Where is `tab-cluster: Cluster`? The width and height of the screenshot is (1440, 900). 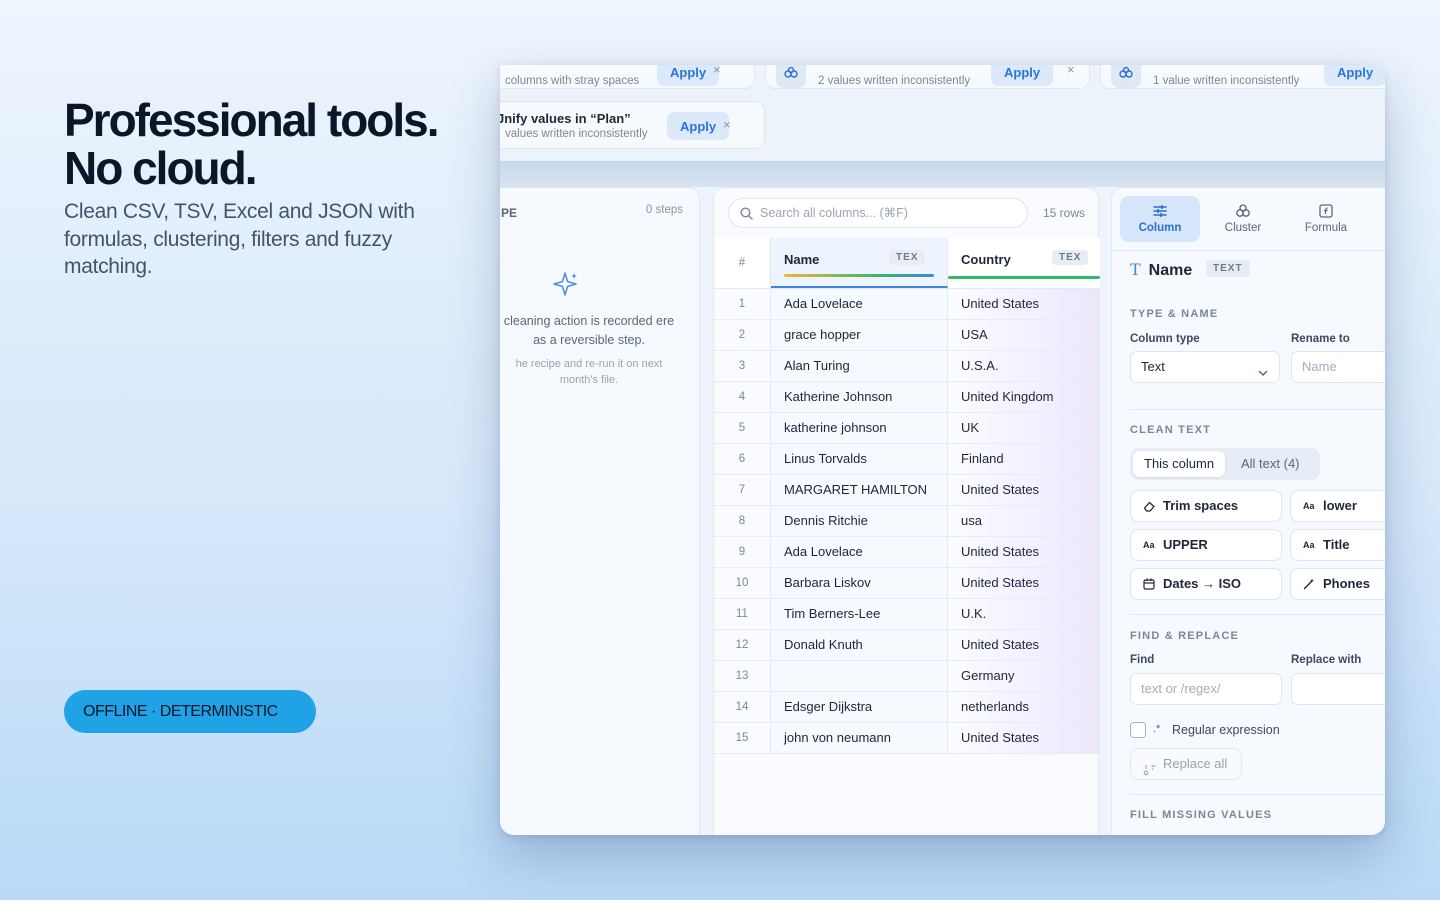 tab-cluster: Cluster is located at coordinates (1243, 219).